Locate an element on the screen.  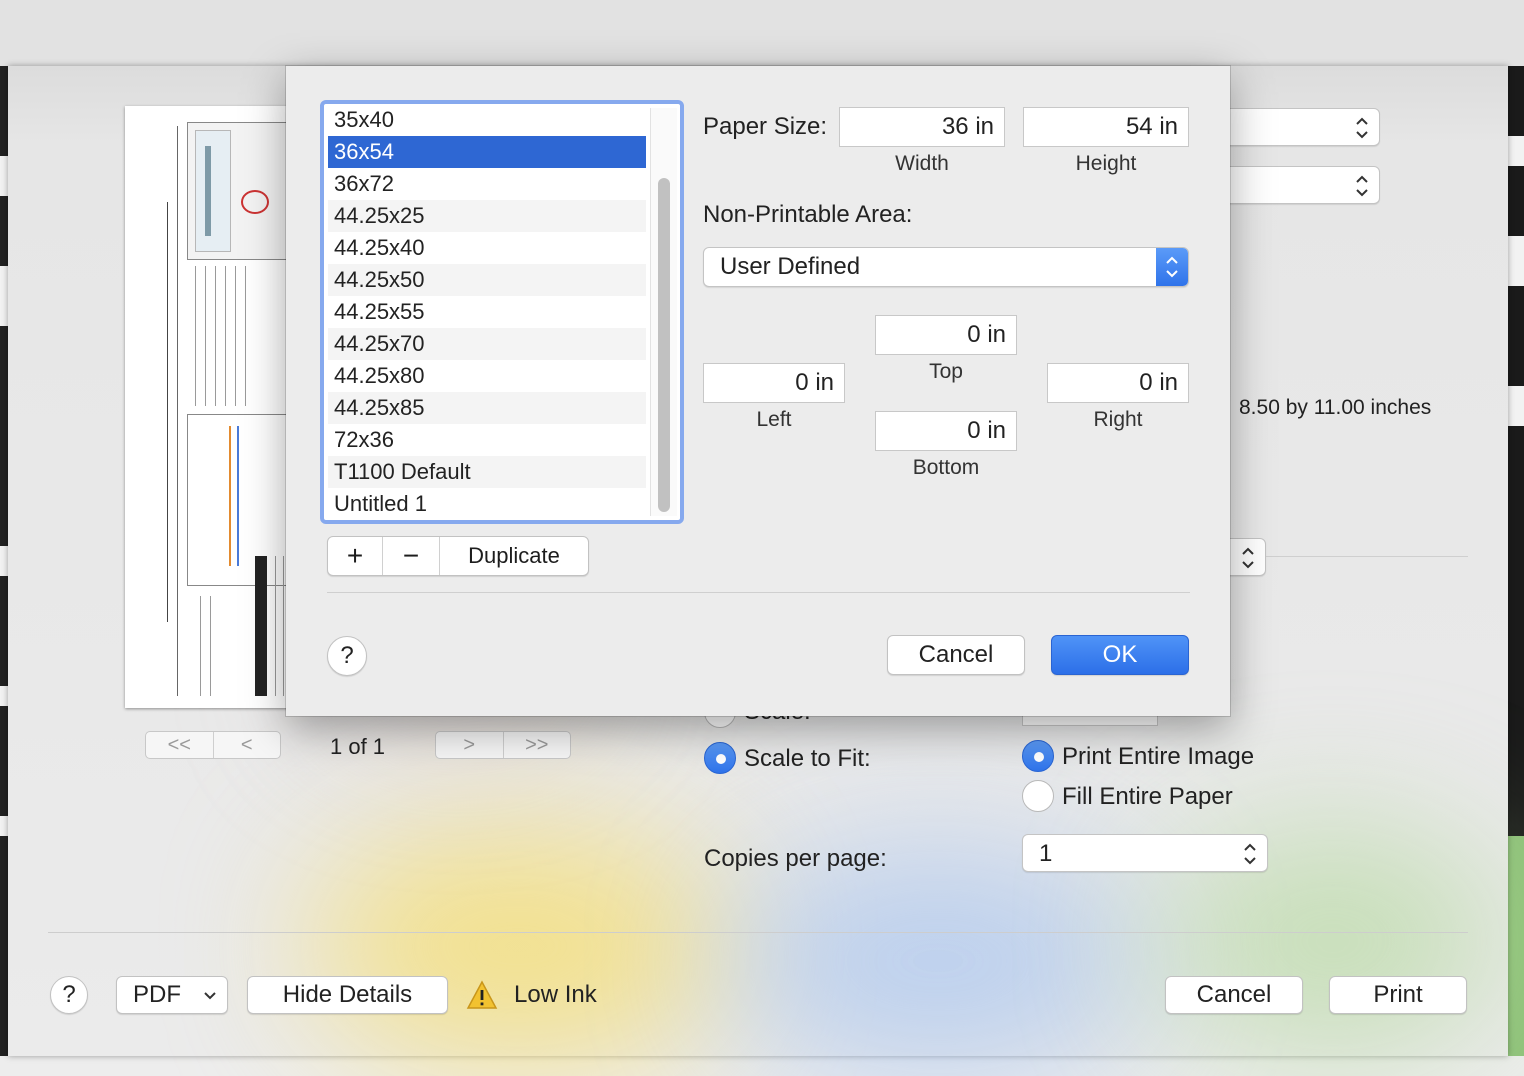
dialog-ok-button: OK is located at coordinates (1120, 655).